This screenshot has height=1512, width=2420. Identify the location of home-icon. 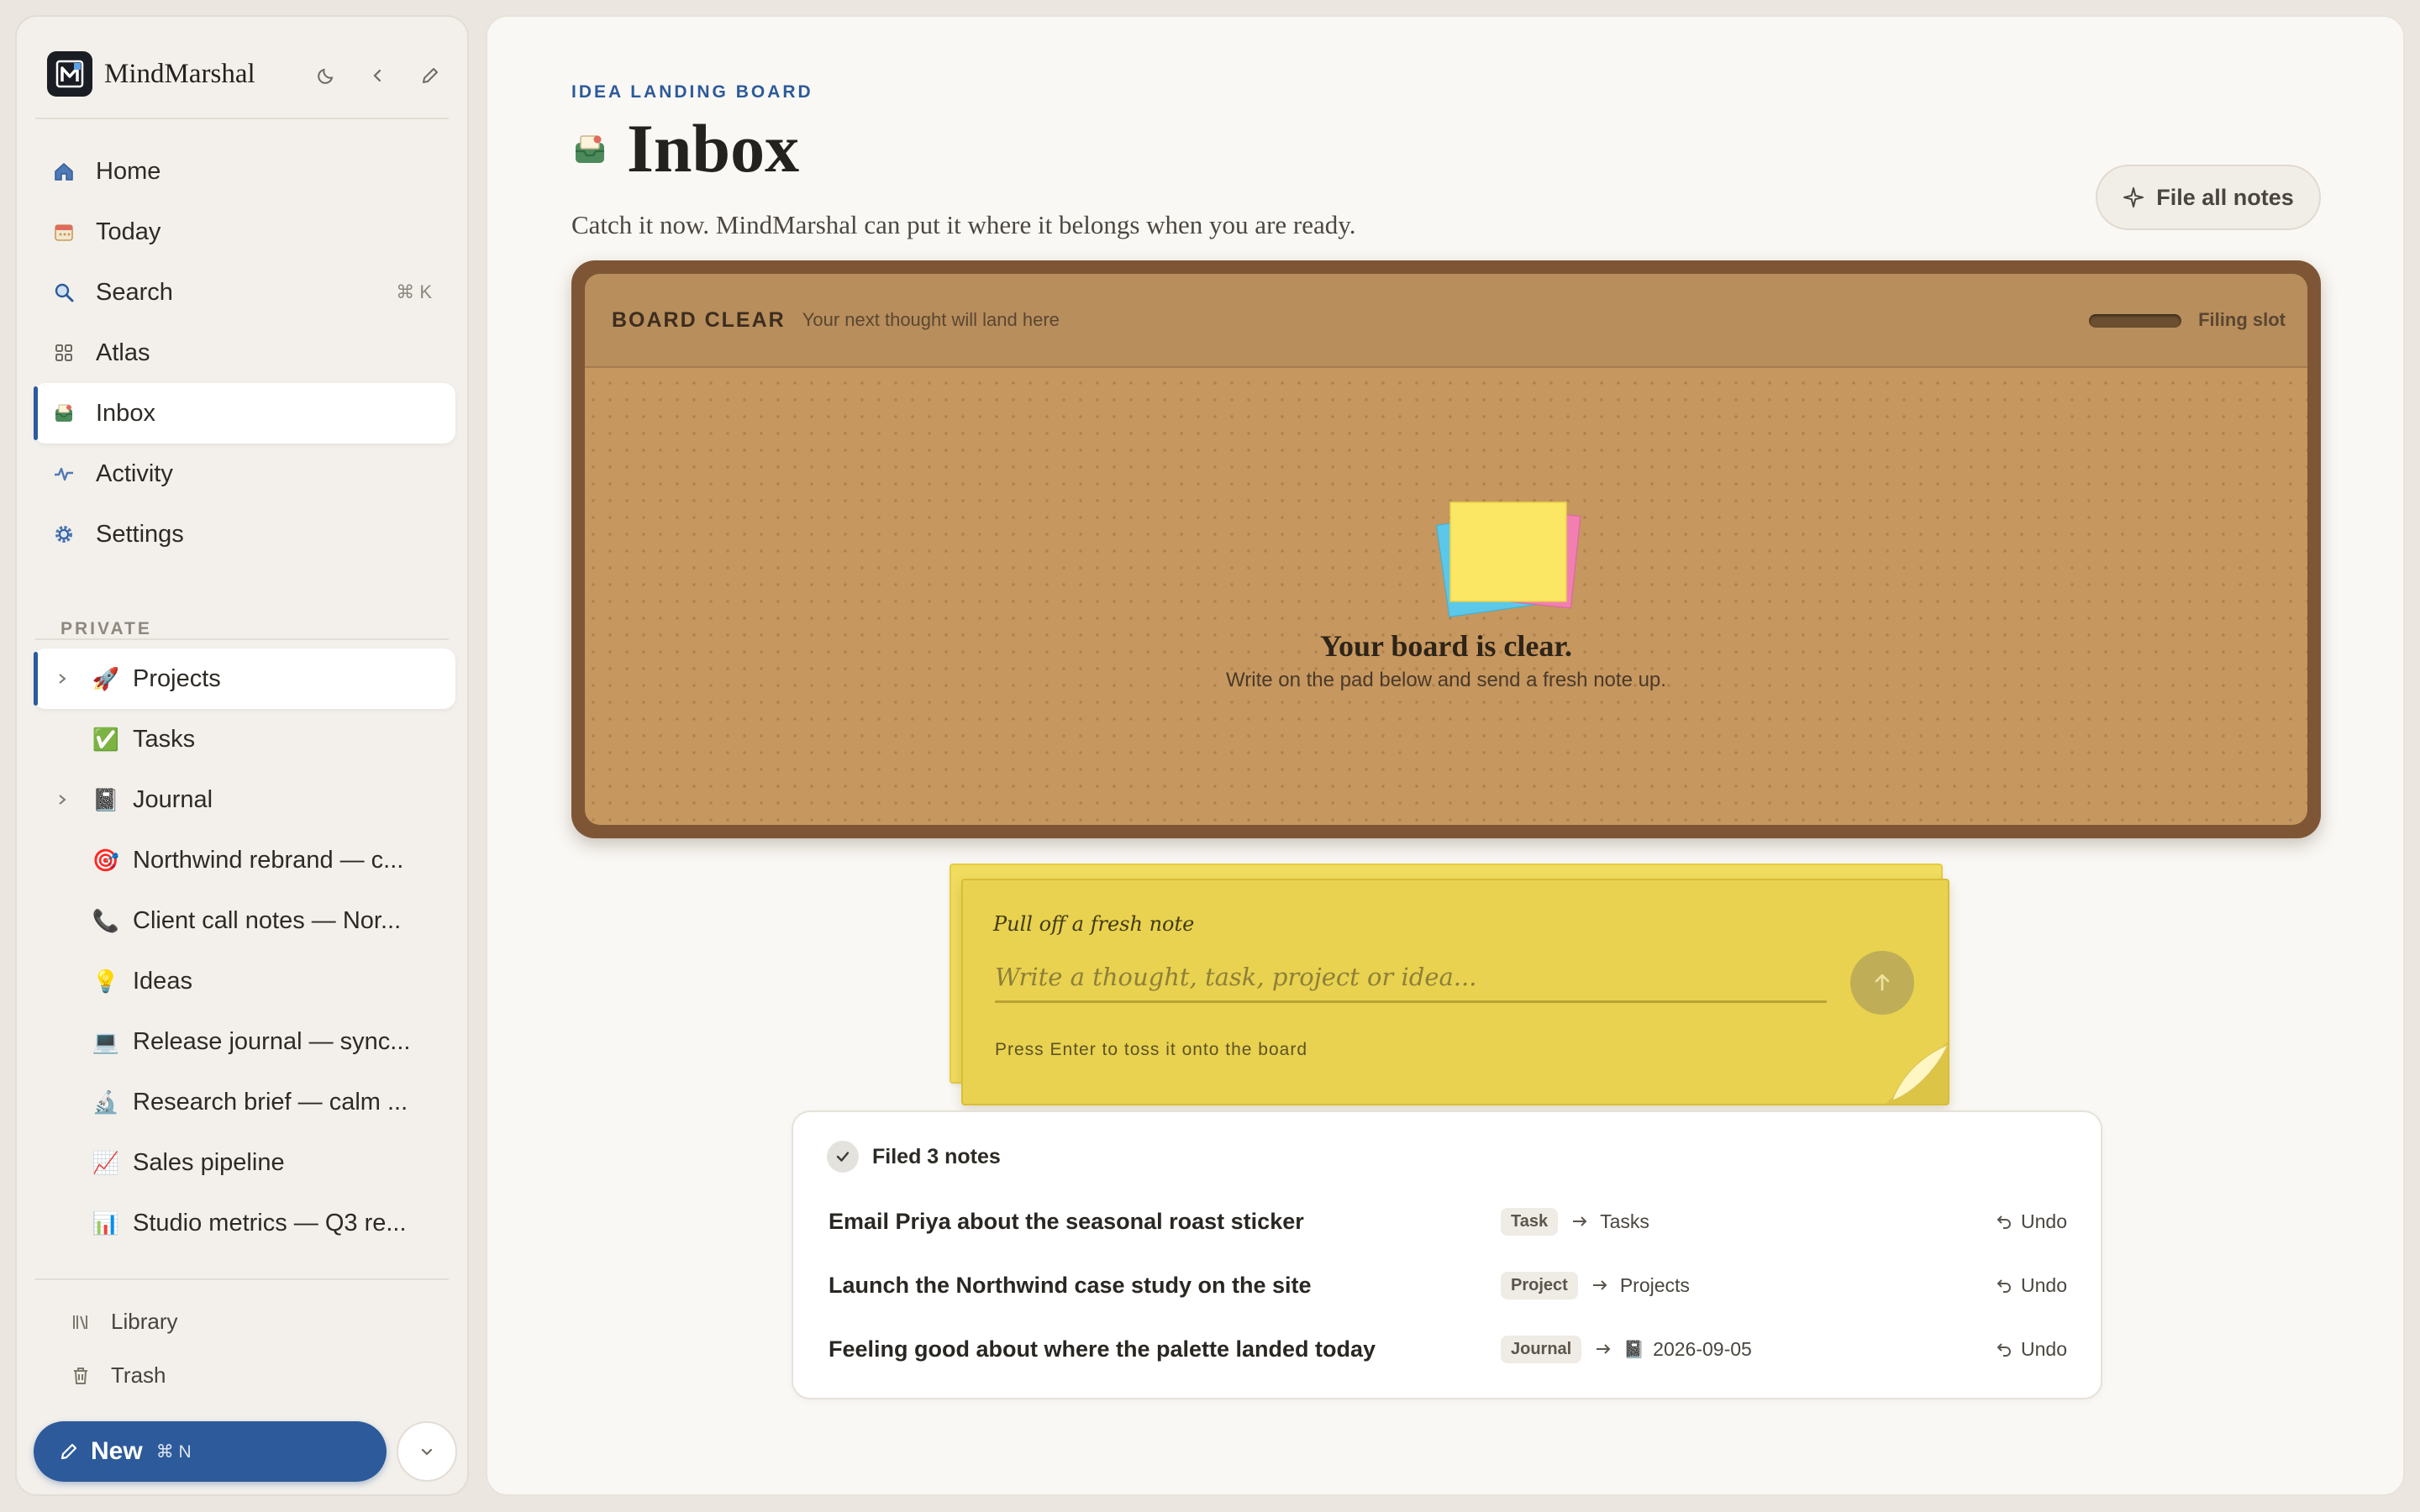
(64, 171).